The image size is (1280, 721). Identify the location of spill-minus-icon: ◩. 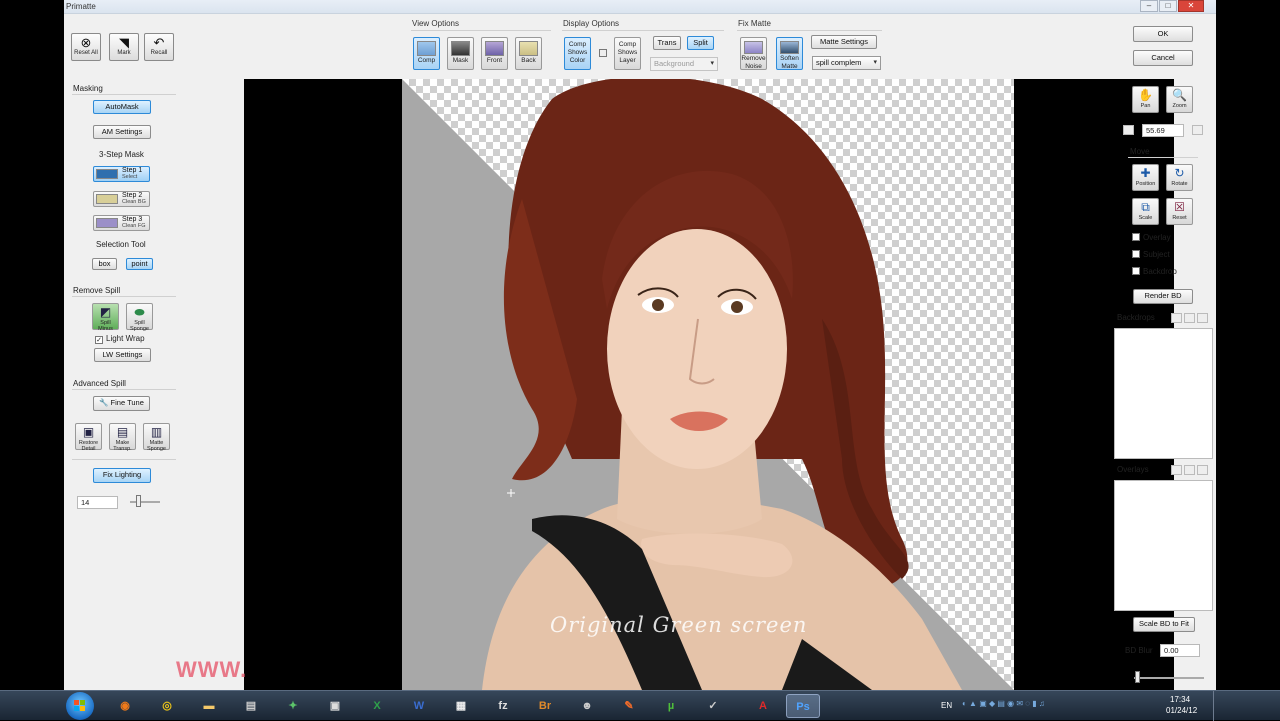
(105, 312).